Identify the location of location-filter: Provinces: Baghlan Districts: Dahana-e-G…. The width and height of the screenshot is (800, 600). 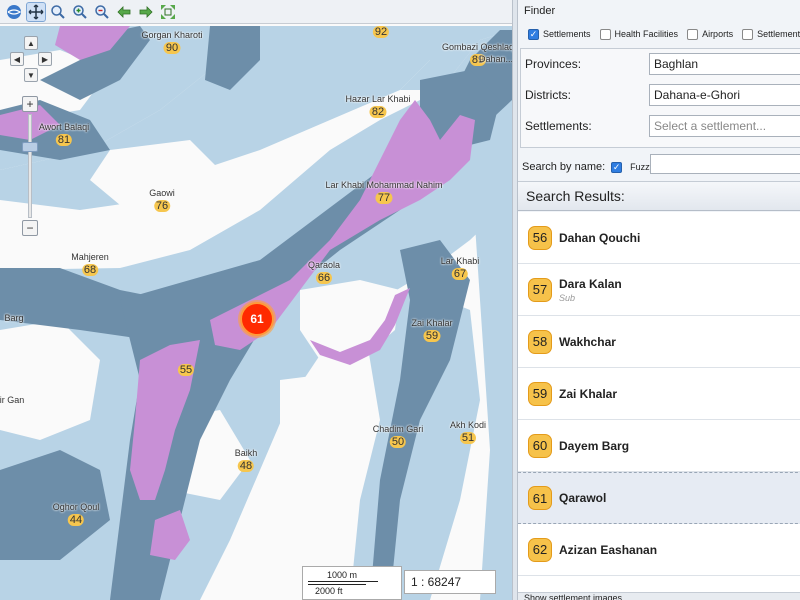
(660, 98).